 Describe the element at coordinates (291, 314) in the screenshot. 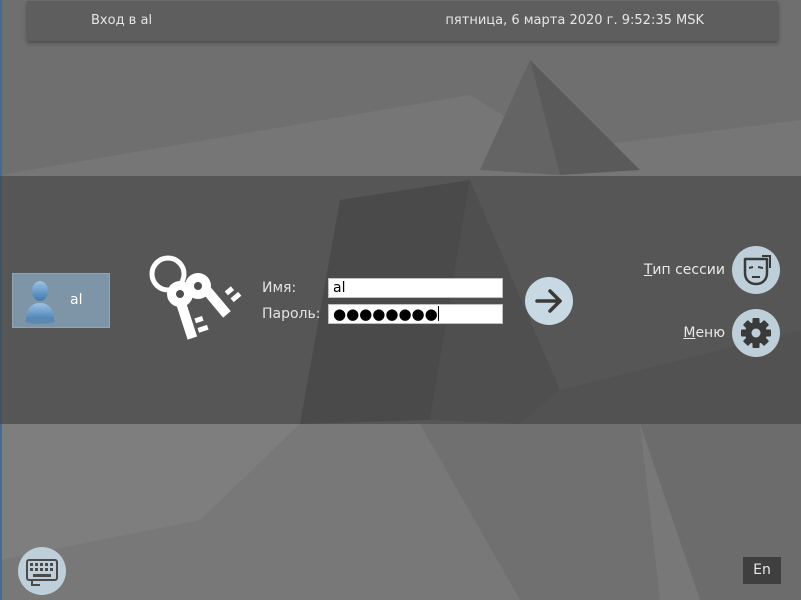

I see `password-label: Пароль:` at that location.